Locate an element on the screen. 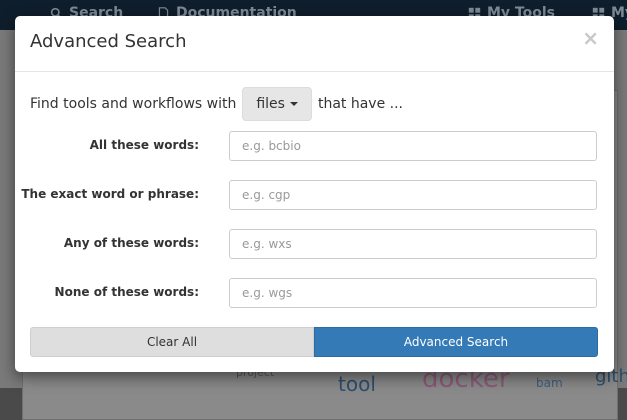 Image resolution: width=627 pixels, height=420 pixels. modal-title: Advanced Search is located at coordinates (108, 41).